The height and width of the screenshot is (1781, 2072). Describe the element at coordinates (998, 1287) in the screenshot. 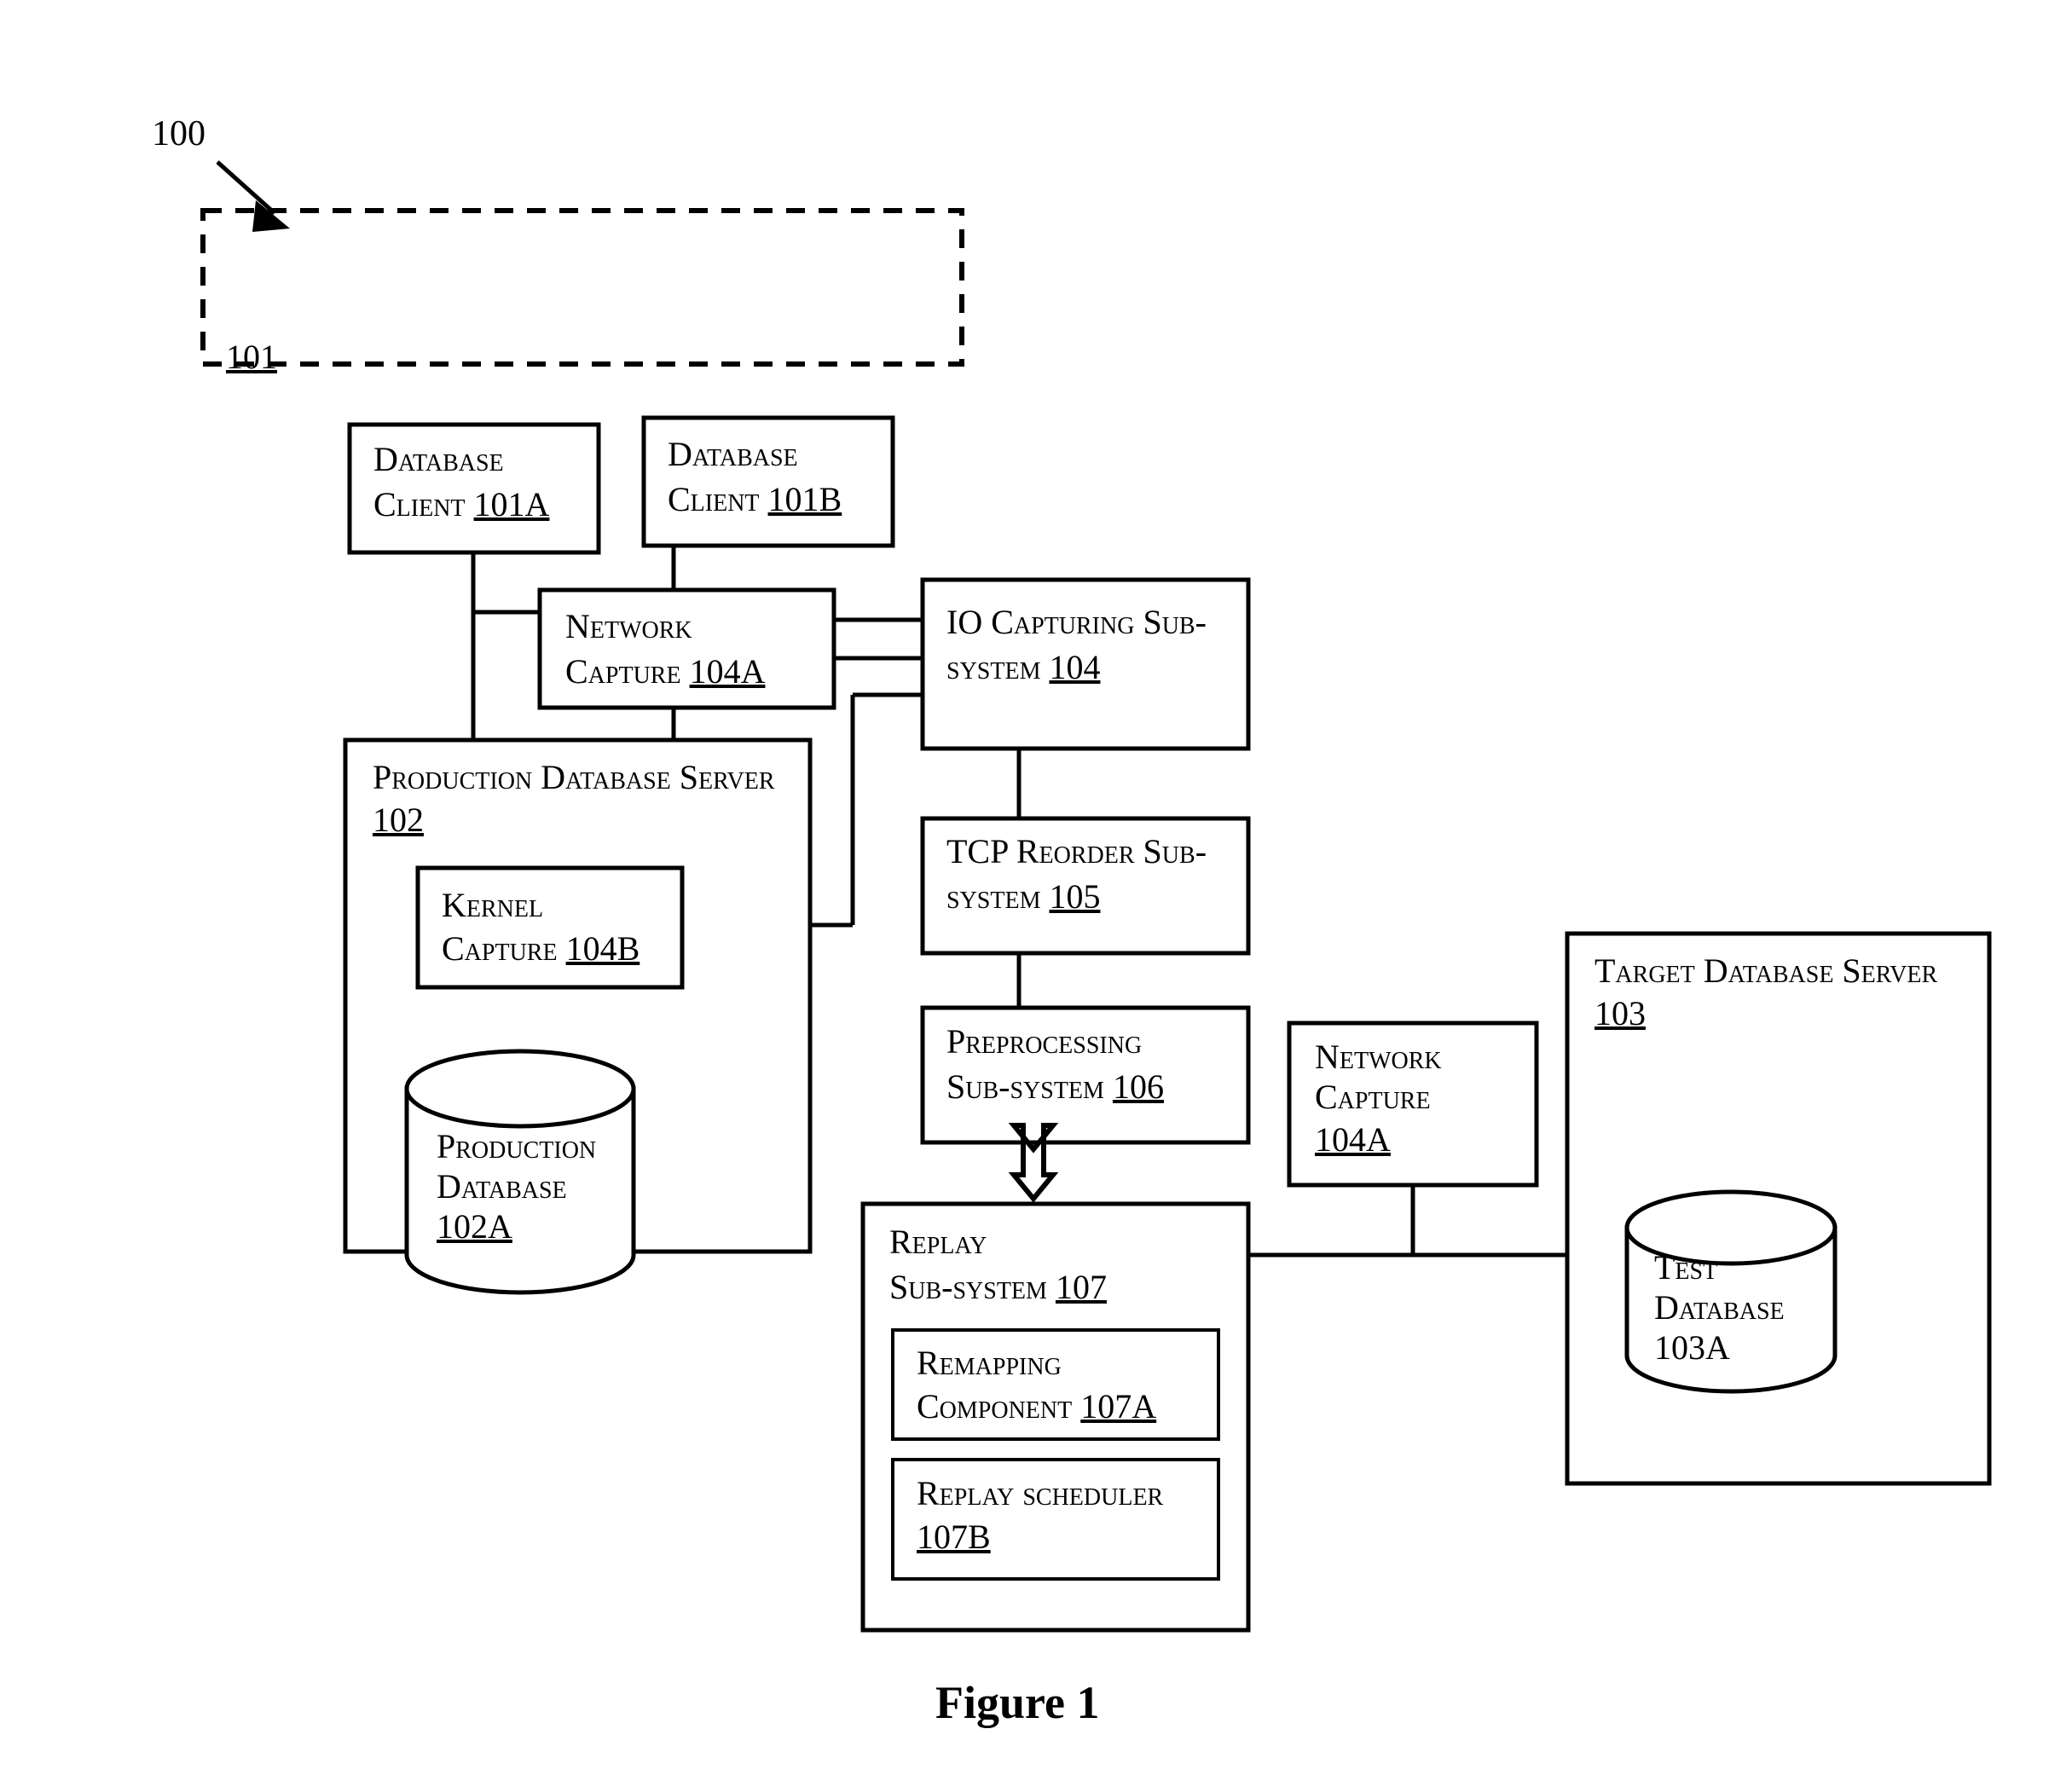

I see `replay-subsystem-line2: Sub-system 107` at that location.